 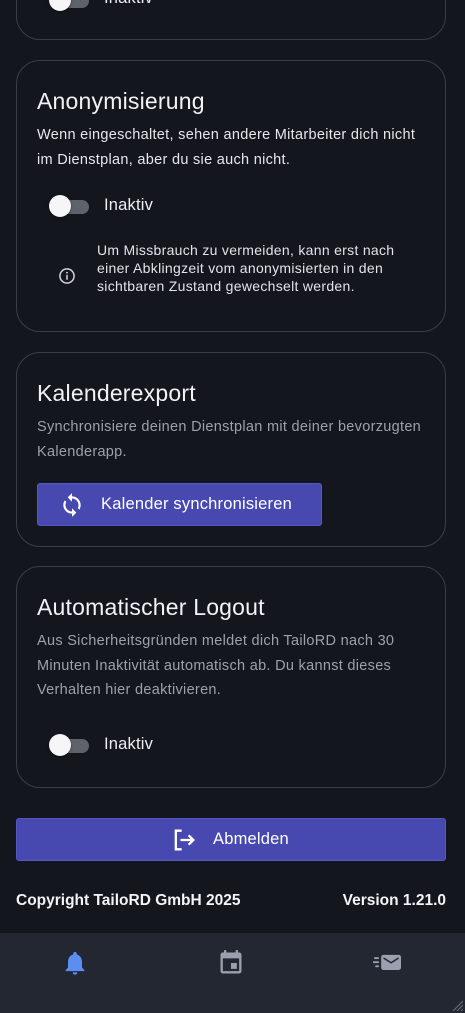 I want to click on logout-button: Abmelden, so click(x=231, y=839).